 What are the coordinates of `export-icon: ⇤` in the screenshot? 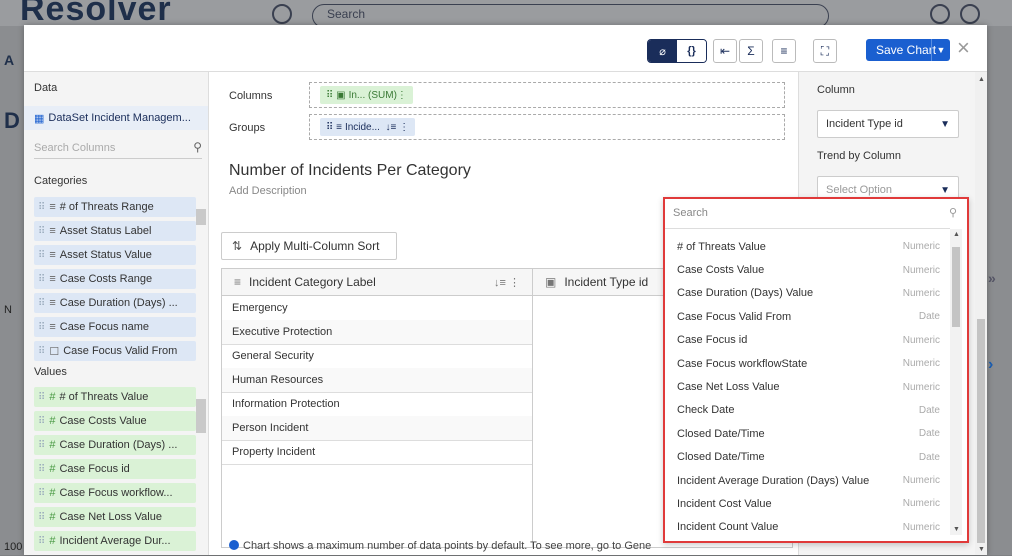 It's located at (725, 51).